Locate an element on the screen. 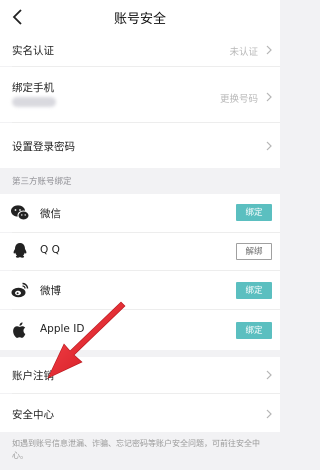  phone-number-blurred is located at coordinates (34, 102).